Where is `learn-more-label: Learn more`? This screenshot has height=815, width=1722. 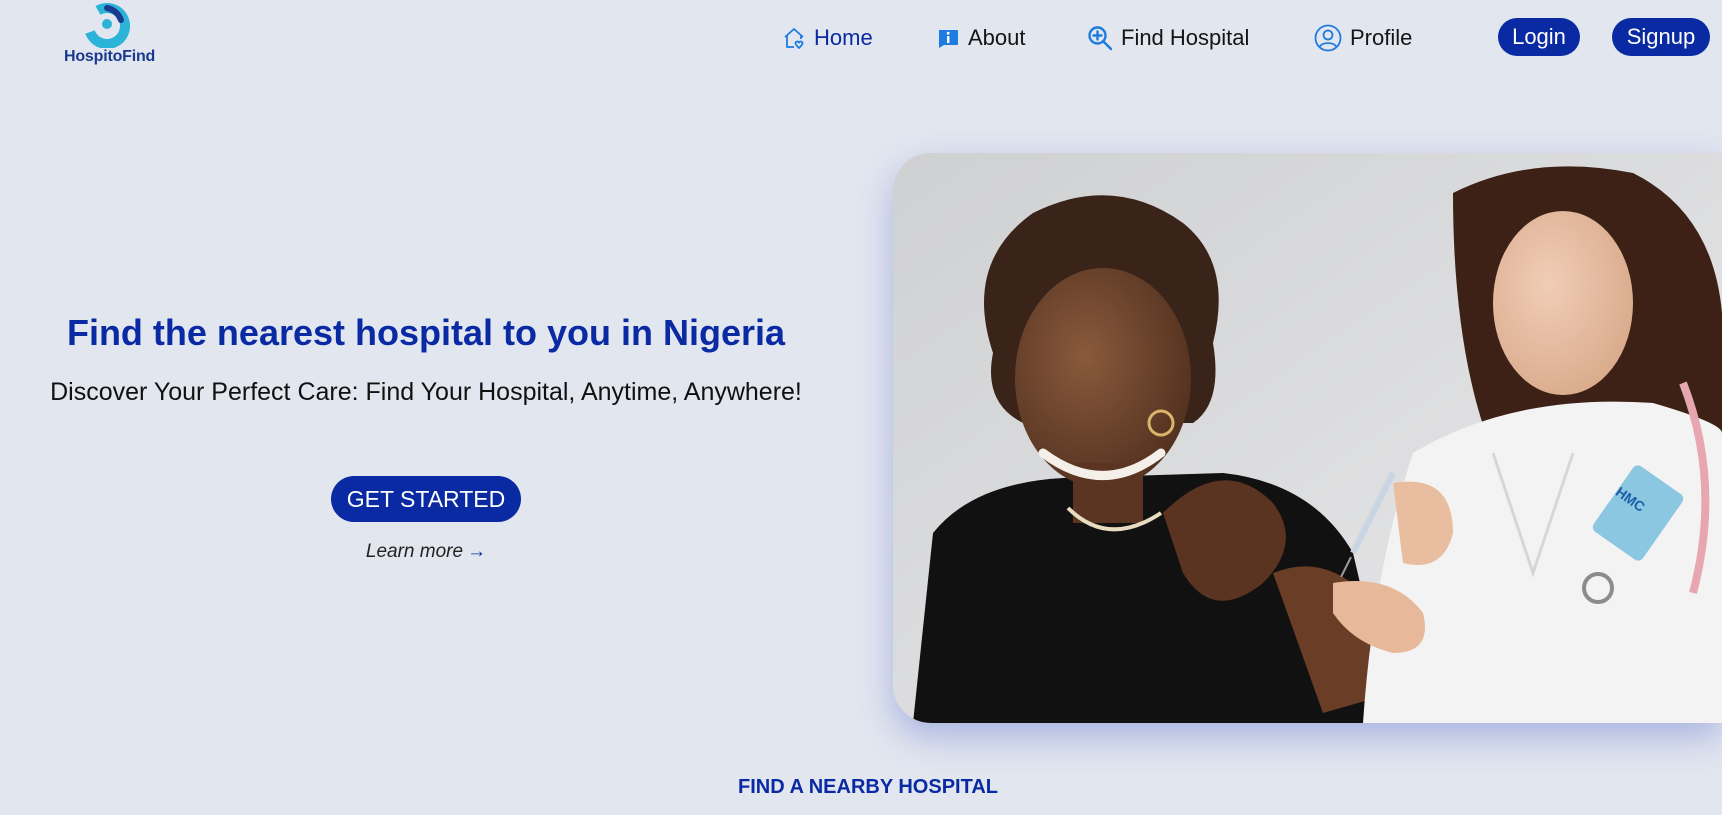 learn-more-label: Learn more is located at coordinates (414, 551).